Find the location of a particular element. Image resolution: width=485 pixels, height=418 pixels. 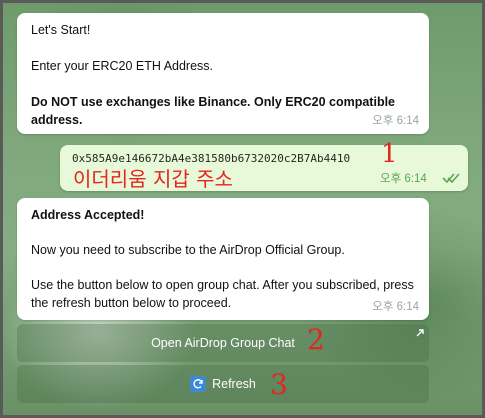

open-group-chat-label: Open AirDrop Group Chat is located at coordinates (223, 343).